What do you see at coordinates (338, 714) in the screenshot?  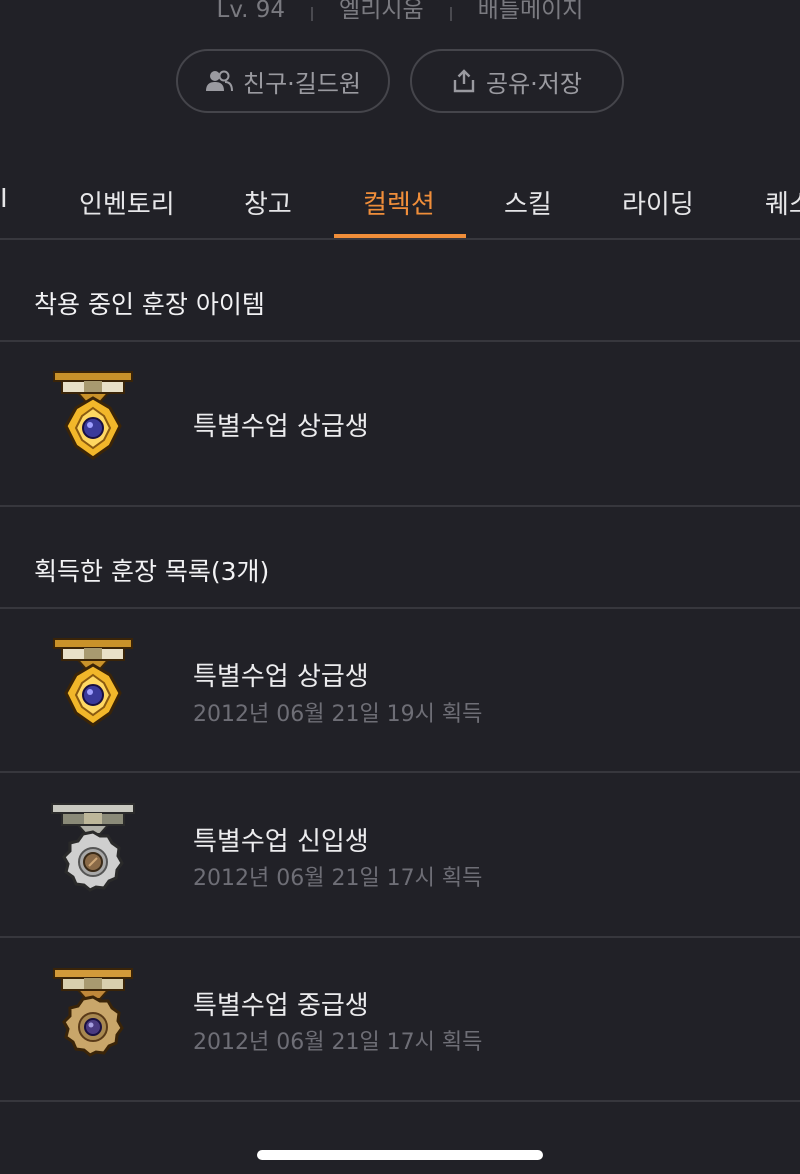 I see `medal-acquired-date: 2012년 06월 21일 19시 획득` at bounding box center [338, 714].